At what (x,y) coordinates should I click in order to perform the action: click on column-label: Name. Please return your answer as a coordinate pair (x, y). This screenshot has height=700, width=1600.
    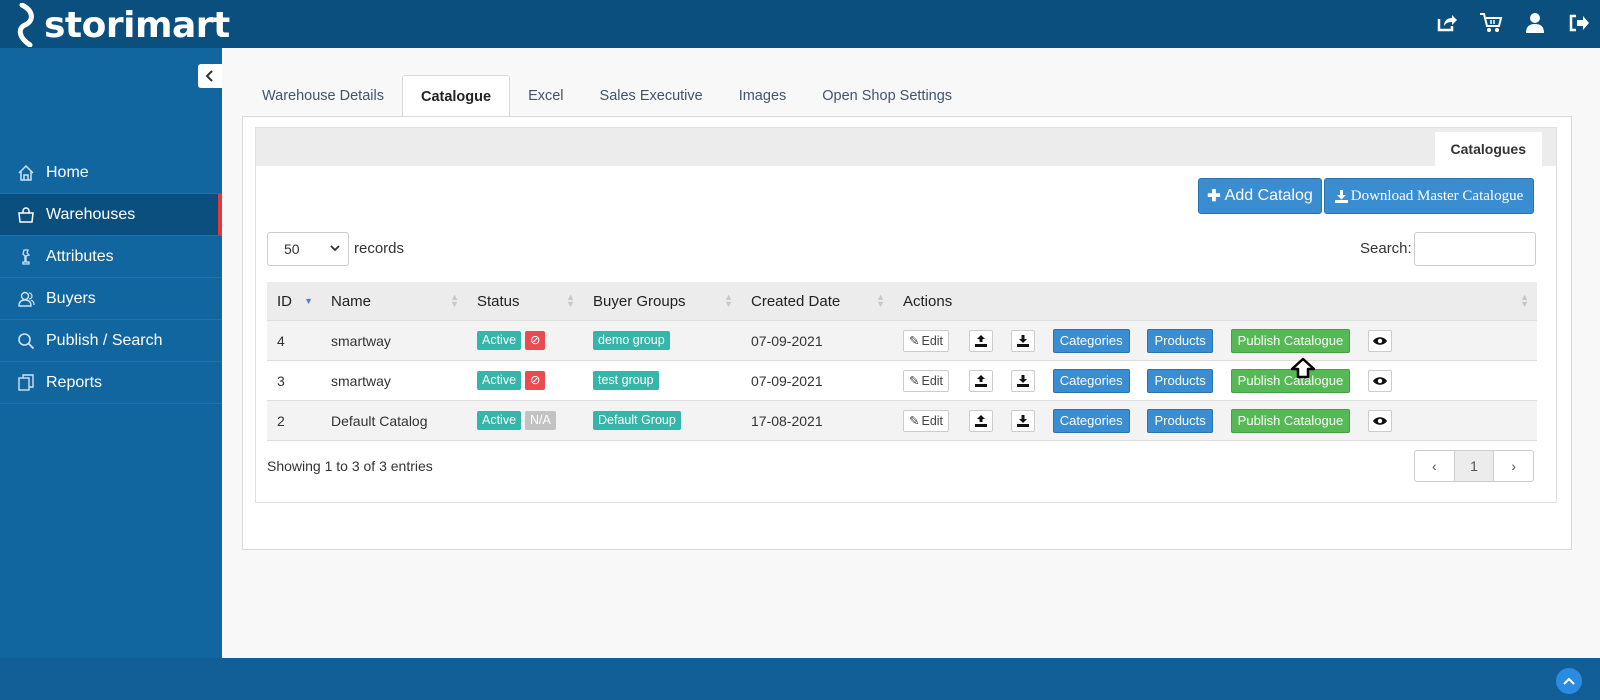
    Looking at the image, I should click on (351, 301).